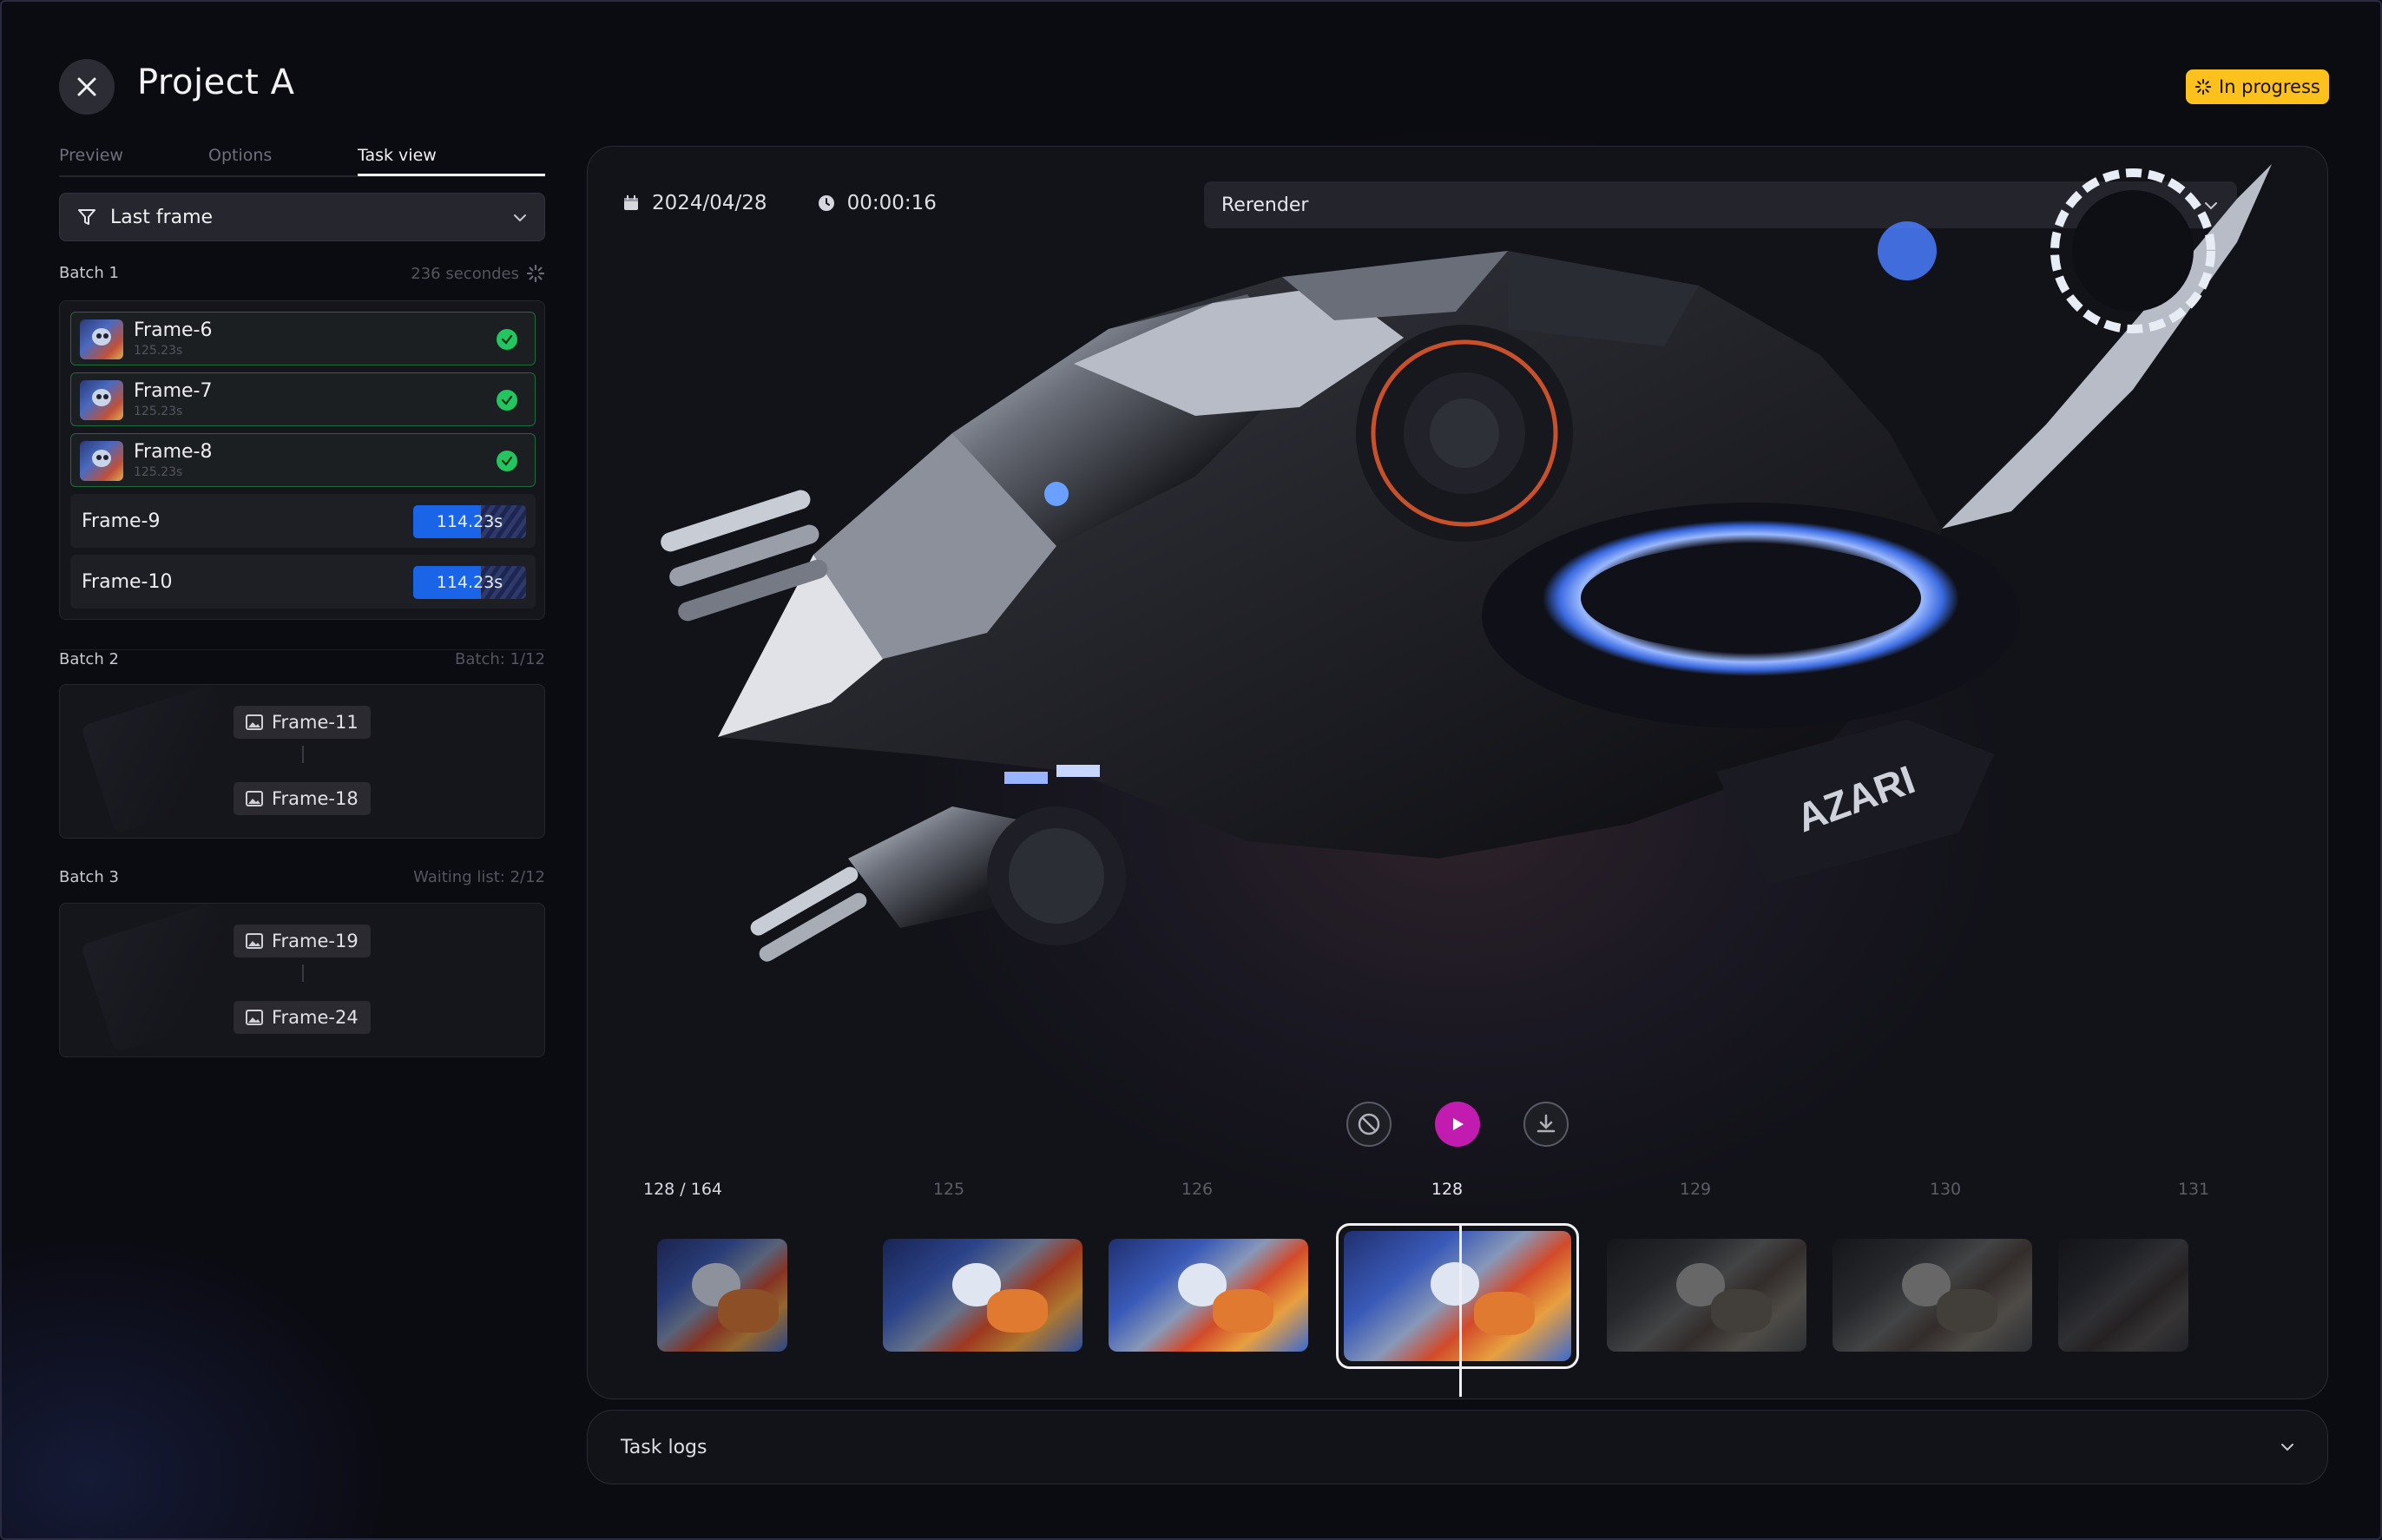 This screenshot has height=1540, width=2382. Describe the element at coordinates (302, 877) in the screenshot. I see `batch-header: Batch 3 Waiting list: 2/12` at that location.